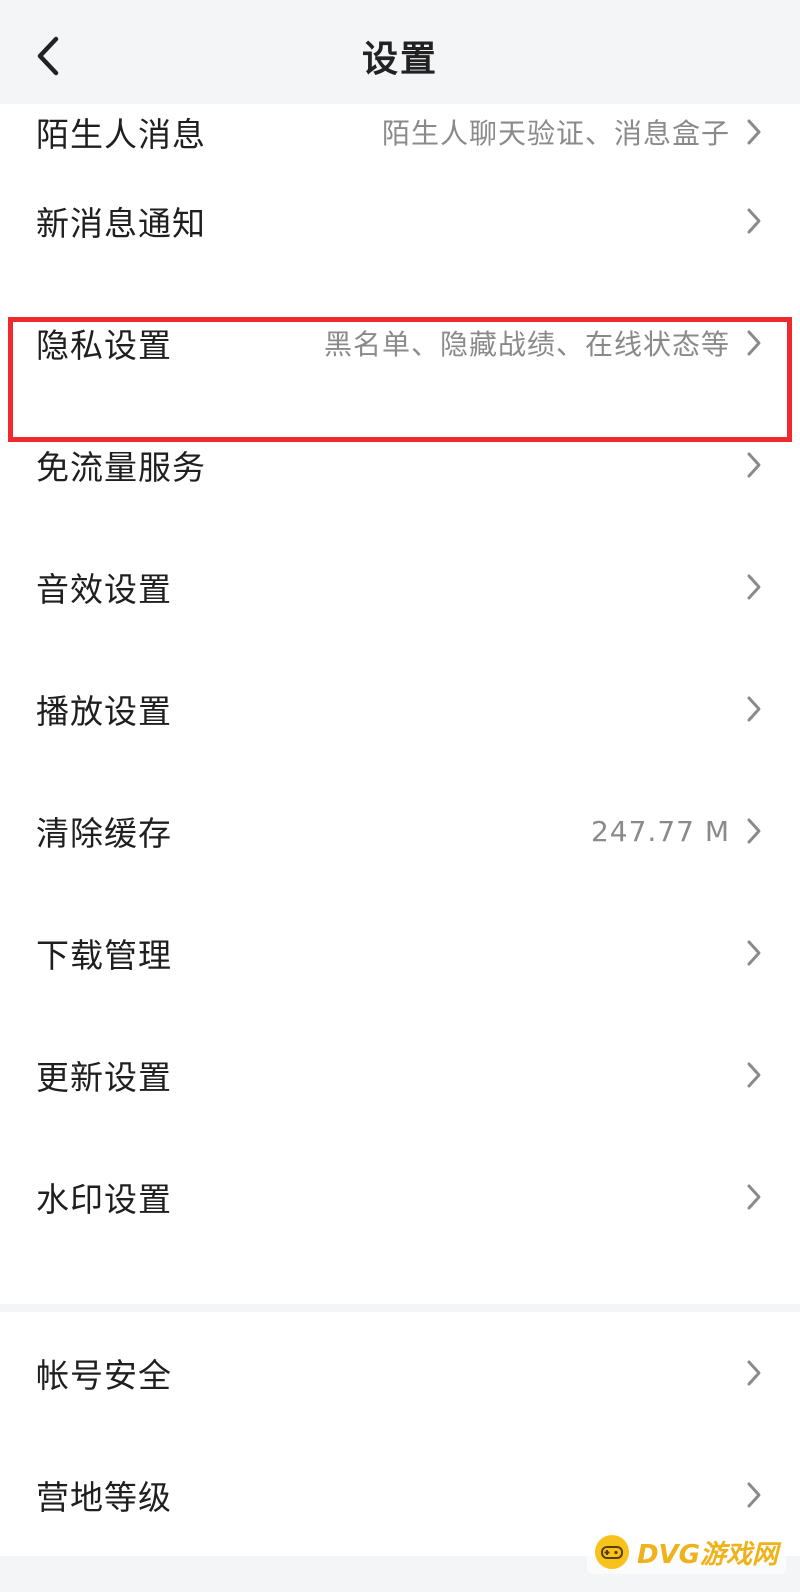  I want to click on settings-item-stranger-messages: 陌生人消息 陌生人聊天验证、消息盒子, so click(400, 132).